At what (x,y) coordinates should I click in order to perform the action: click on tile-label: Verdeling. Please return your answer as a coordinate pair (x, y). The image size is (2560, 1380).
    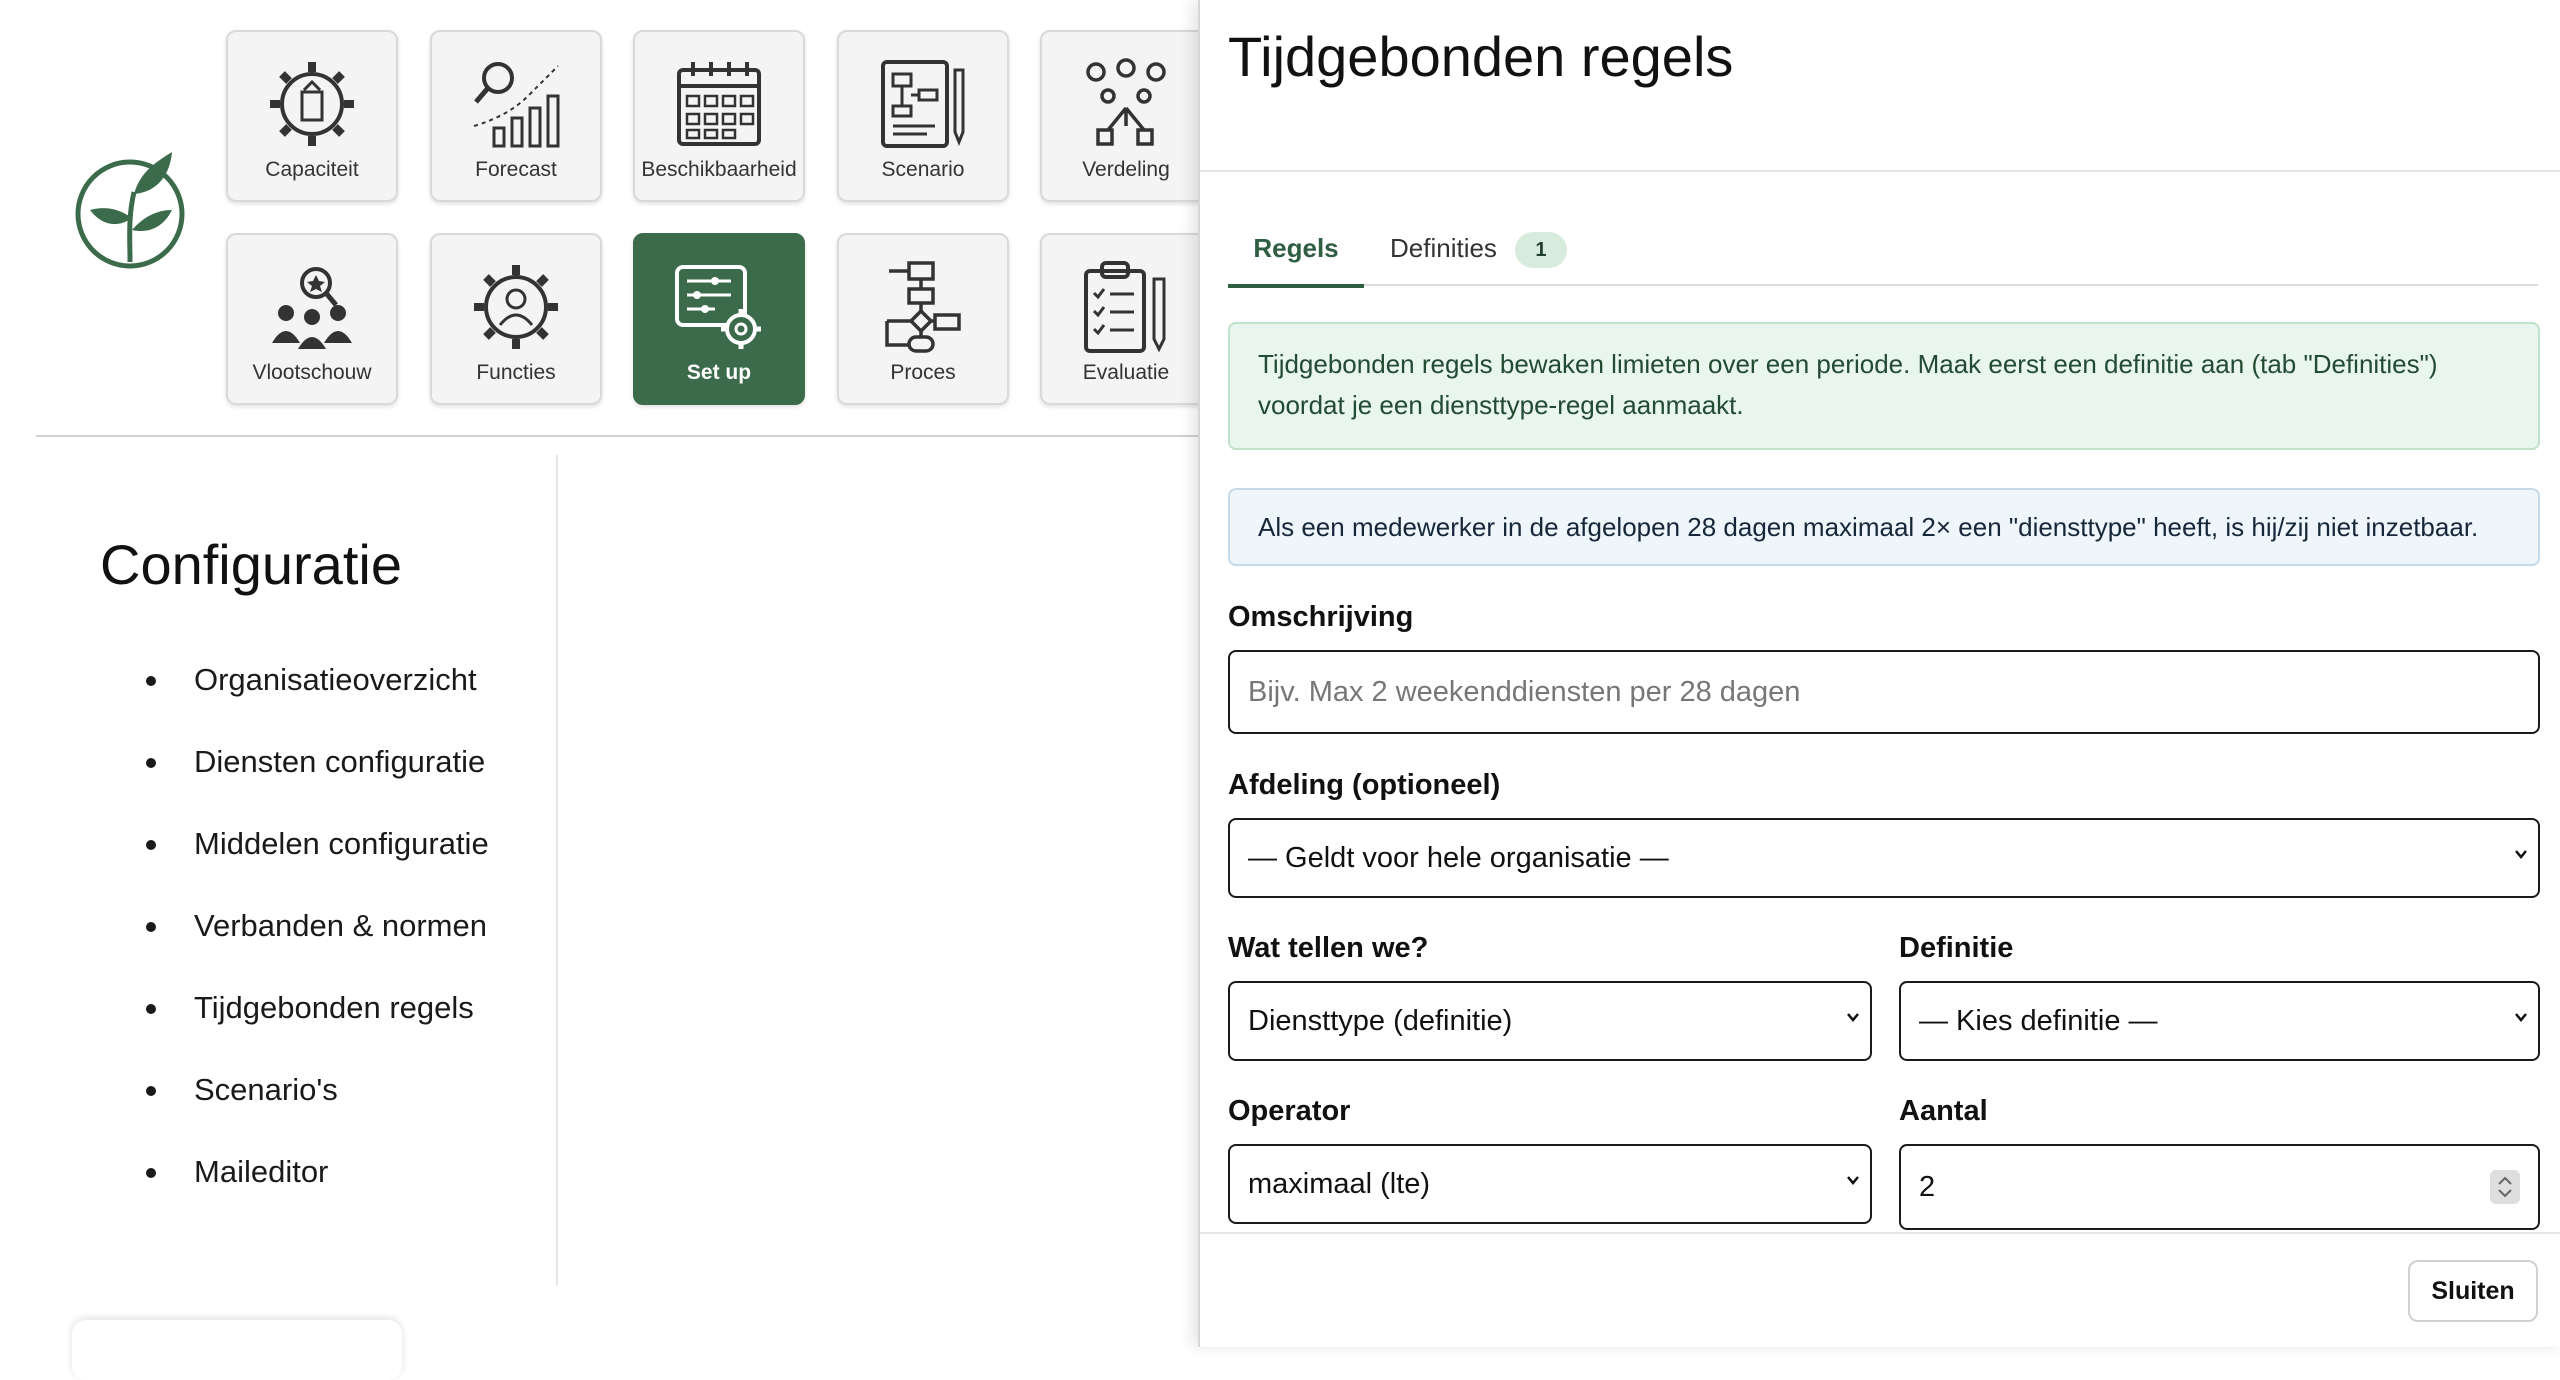
    Looking at the image, I should click on (1126, 169).